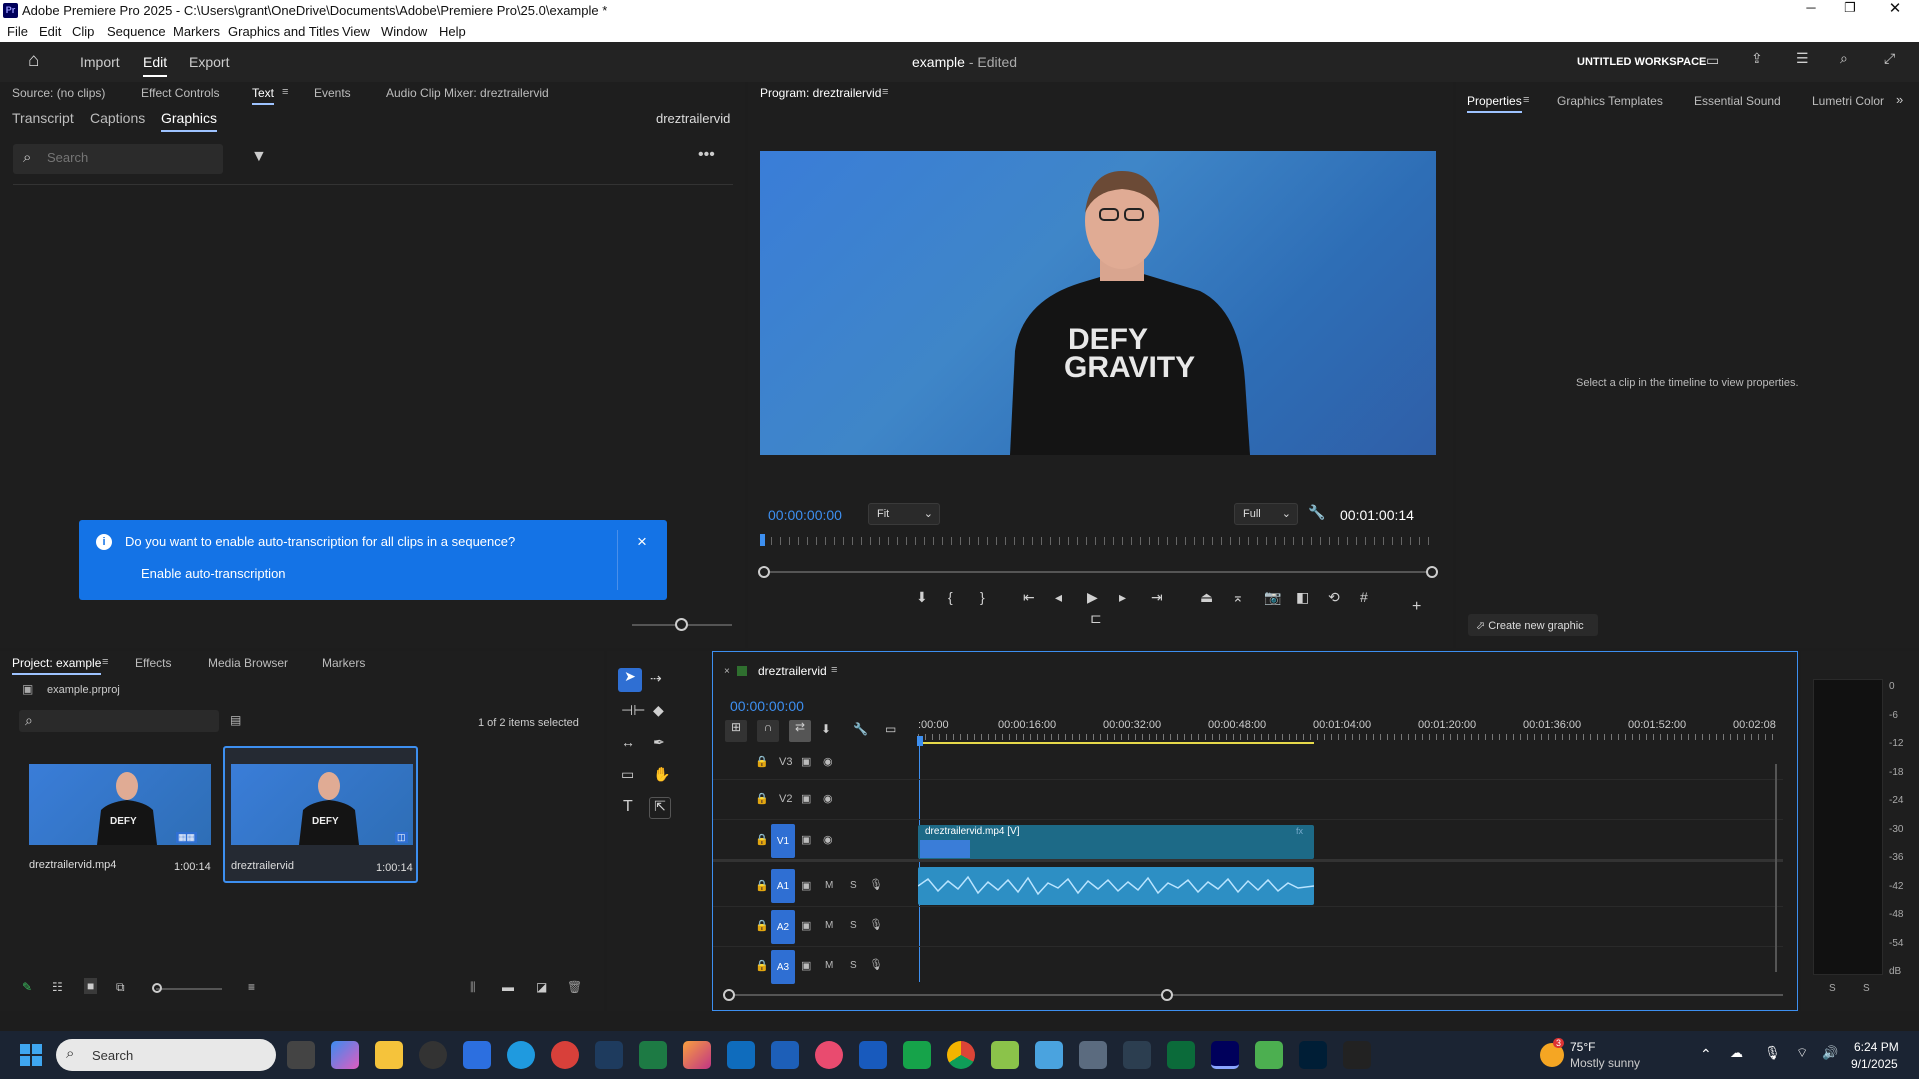 Image resolution: width=1919 pixels, height=1079 pixels. I want to click on track-target-v1: V1, so click(783, 841).